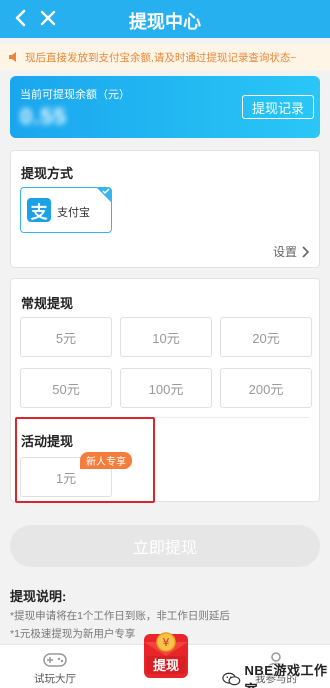 This screenshot has width=330, height=688. I want to click on notice-bar: 现后直接发放到支付宝余额,请及时通过提现记录查询状态~, so click(165, 57).